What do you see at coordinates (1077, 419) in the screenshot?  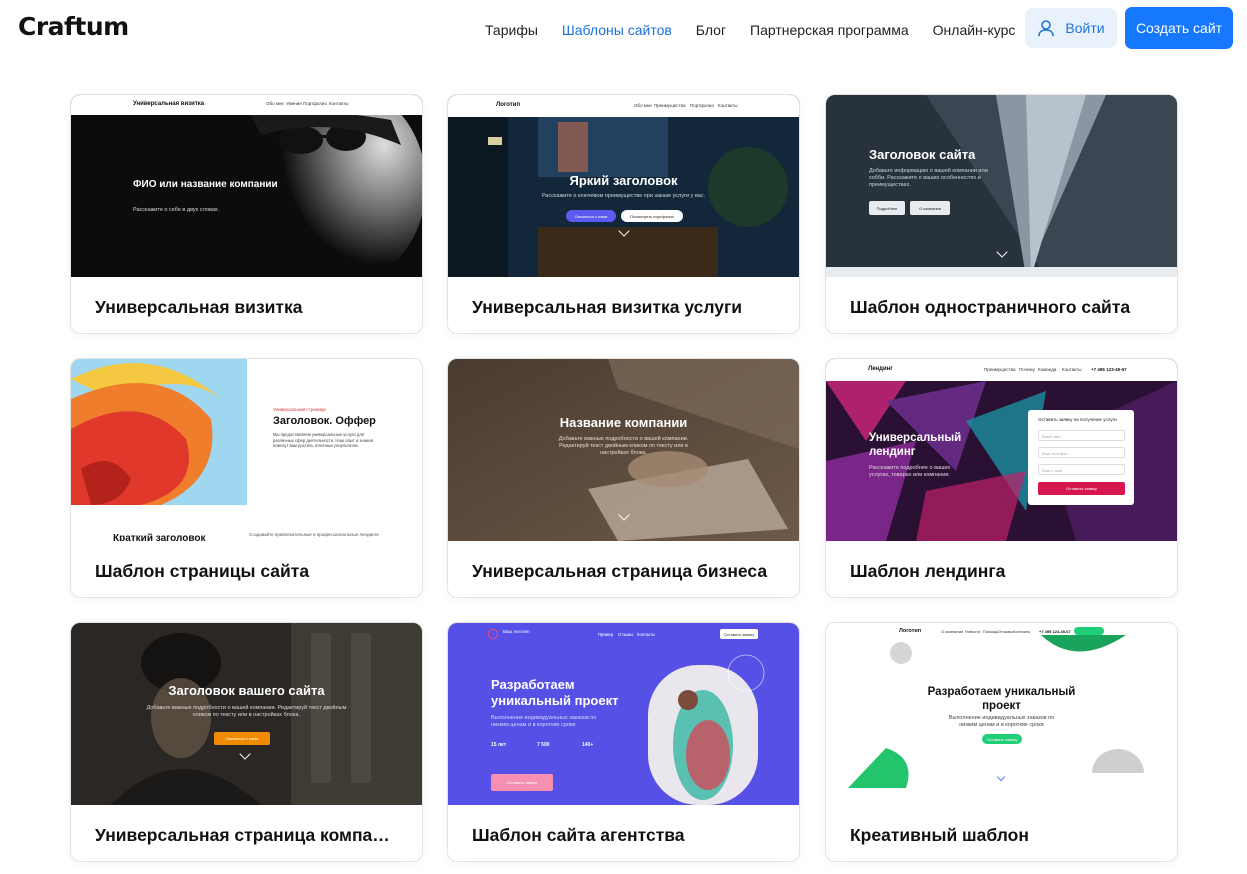 I see `form-title: Оставить заявку на получение услуги` at bounding box center [1077, 419].